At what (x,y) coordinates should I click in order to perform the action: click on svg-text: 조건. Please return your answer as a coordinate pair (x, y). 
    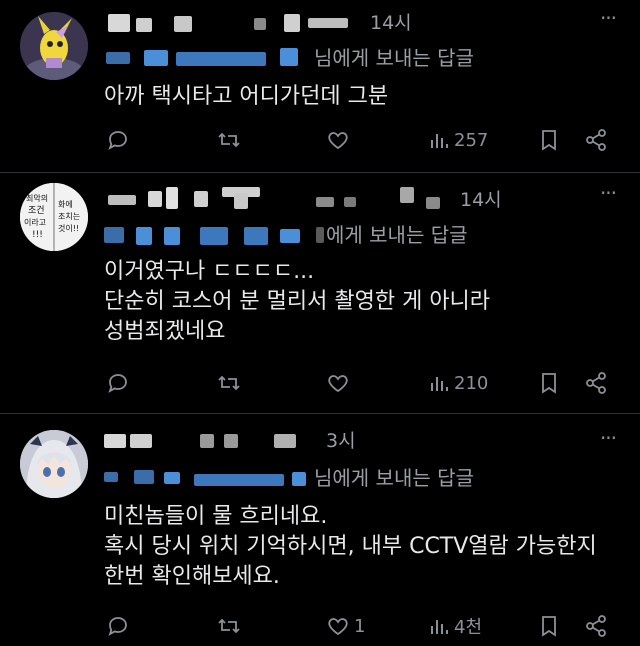
    Looking at the image, I should click on (36, 210).